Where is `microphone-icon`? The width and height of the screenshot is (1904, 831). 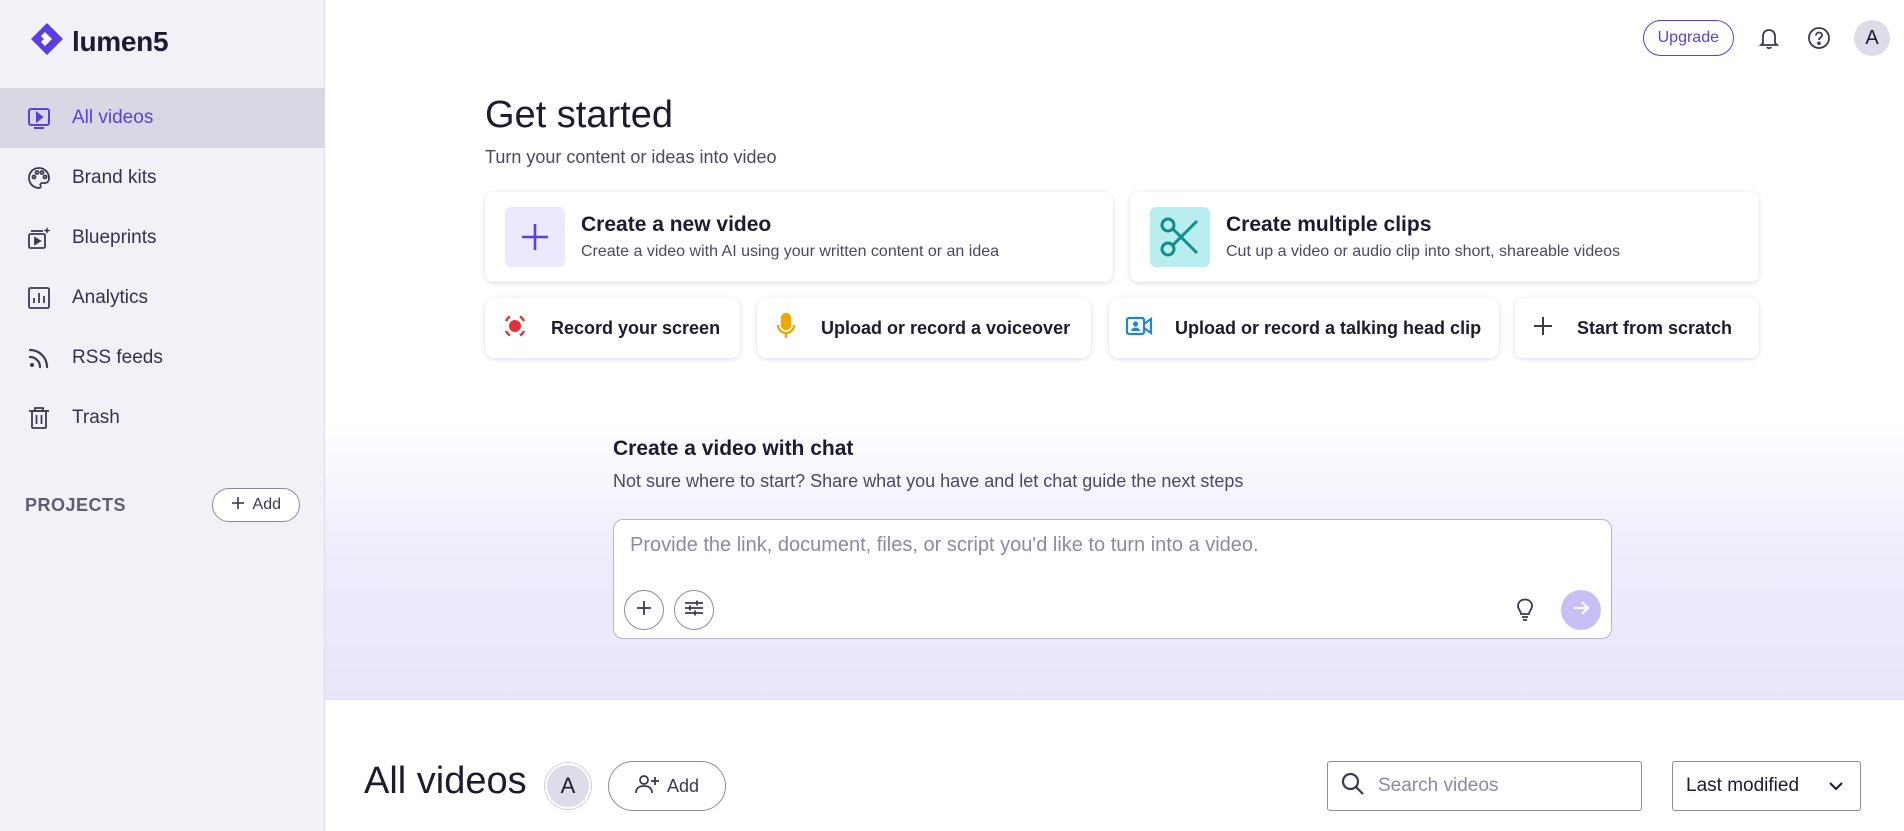 microphone-icon is located at coordinates (786, 328).